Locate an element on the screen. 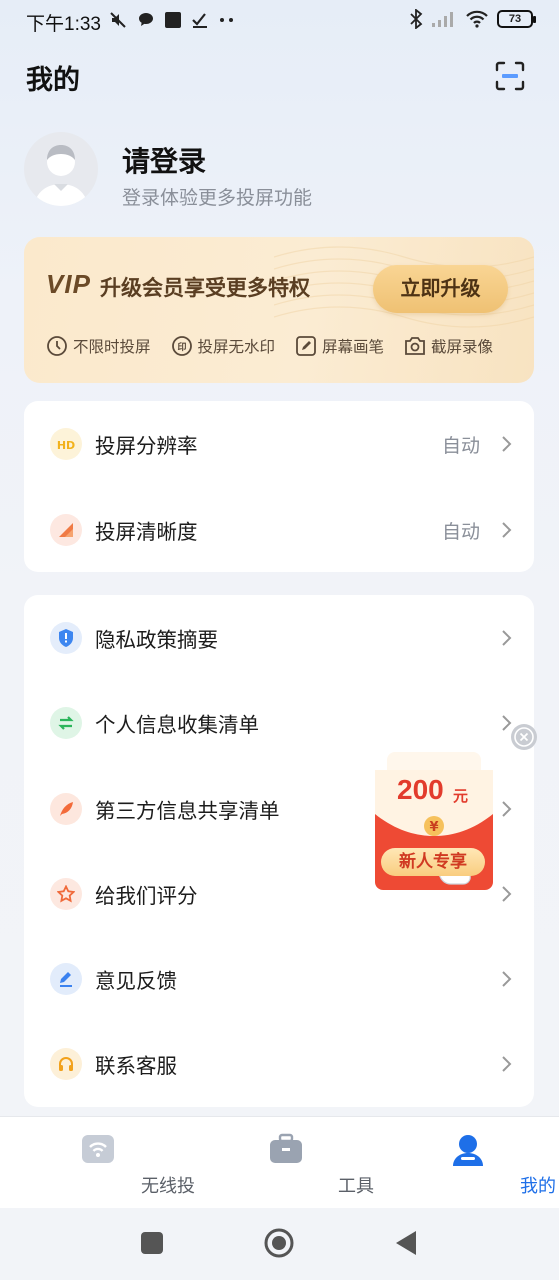 This screenshot has width=559, height=1280. ad-tag: 新人专享 is located at coordinates (433, 862).